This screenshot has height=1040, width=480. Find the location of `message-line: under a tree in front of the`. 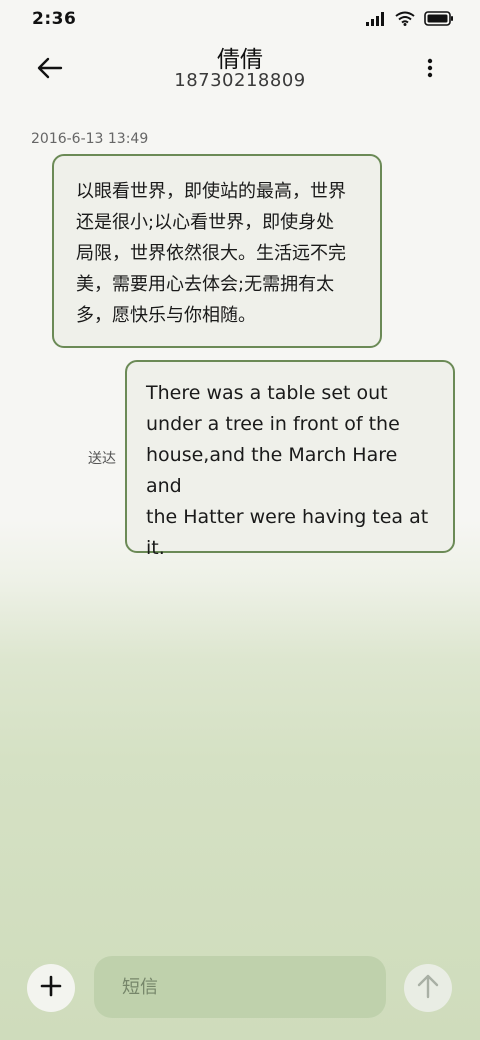

message-line: under a tree in front of the is located at coordinates (273, 424).